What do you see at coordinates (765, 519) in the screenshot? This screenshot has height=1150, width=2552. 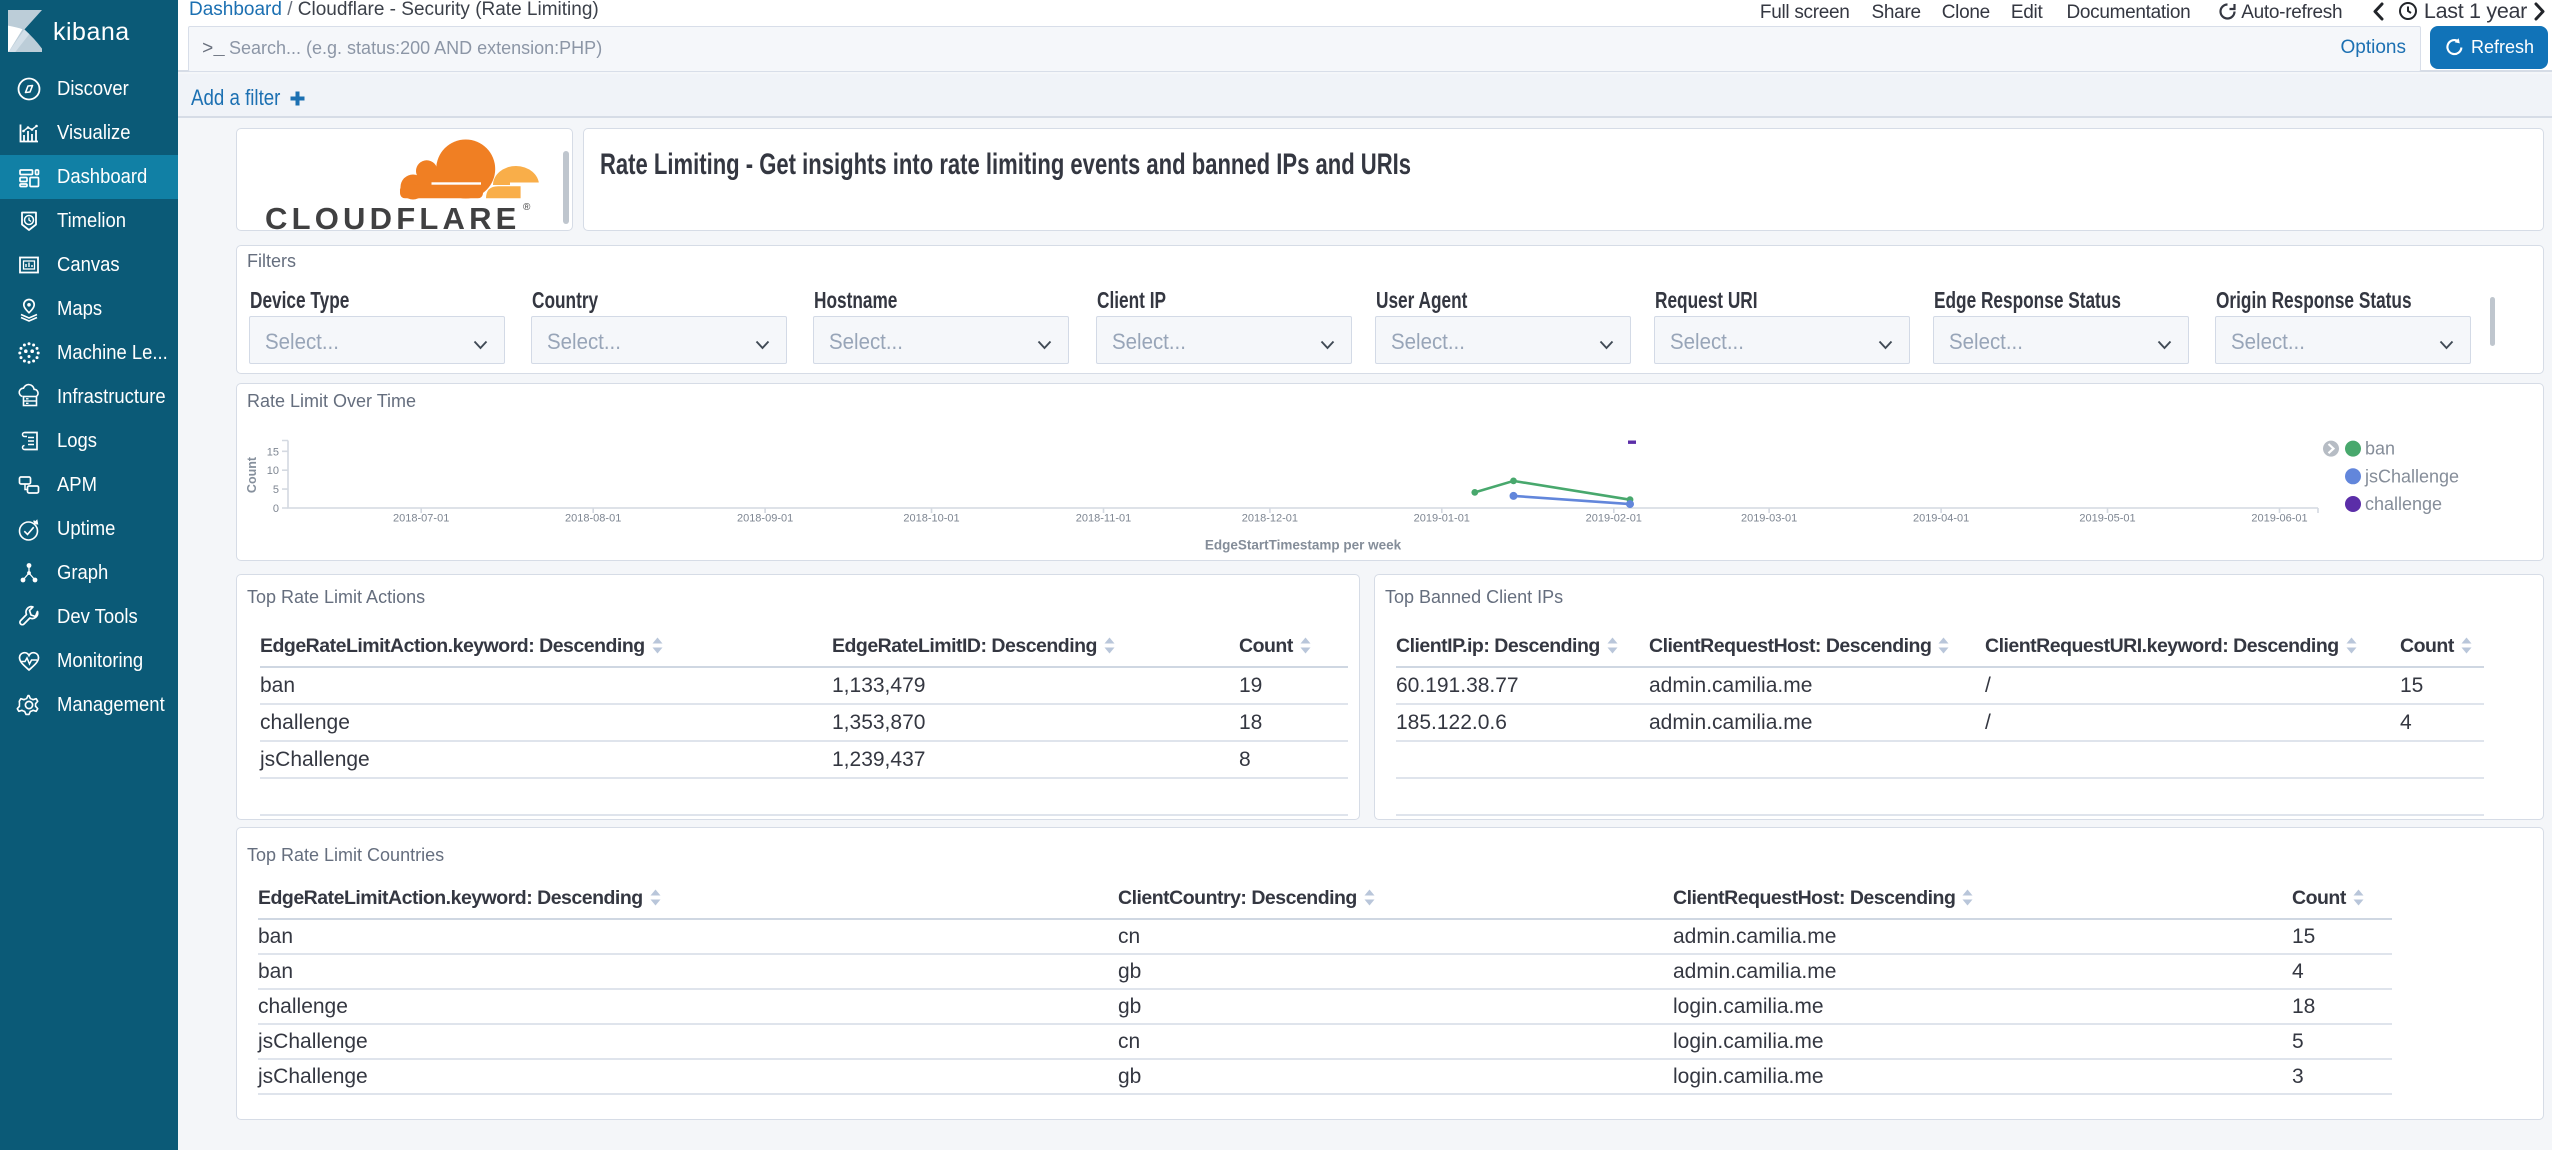 I see `svg-text: 2018-09-01` at bounding box center [765, 519].